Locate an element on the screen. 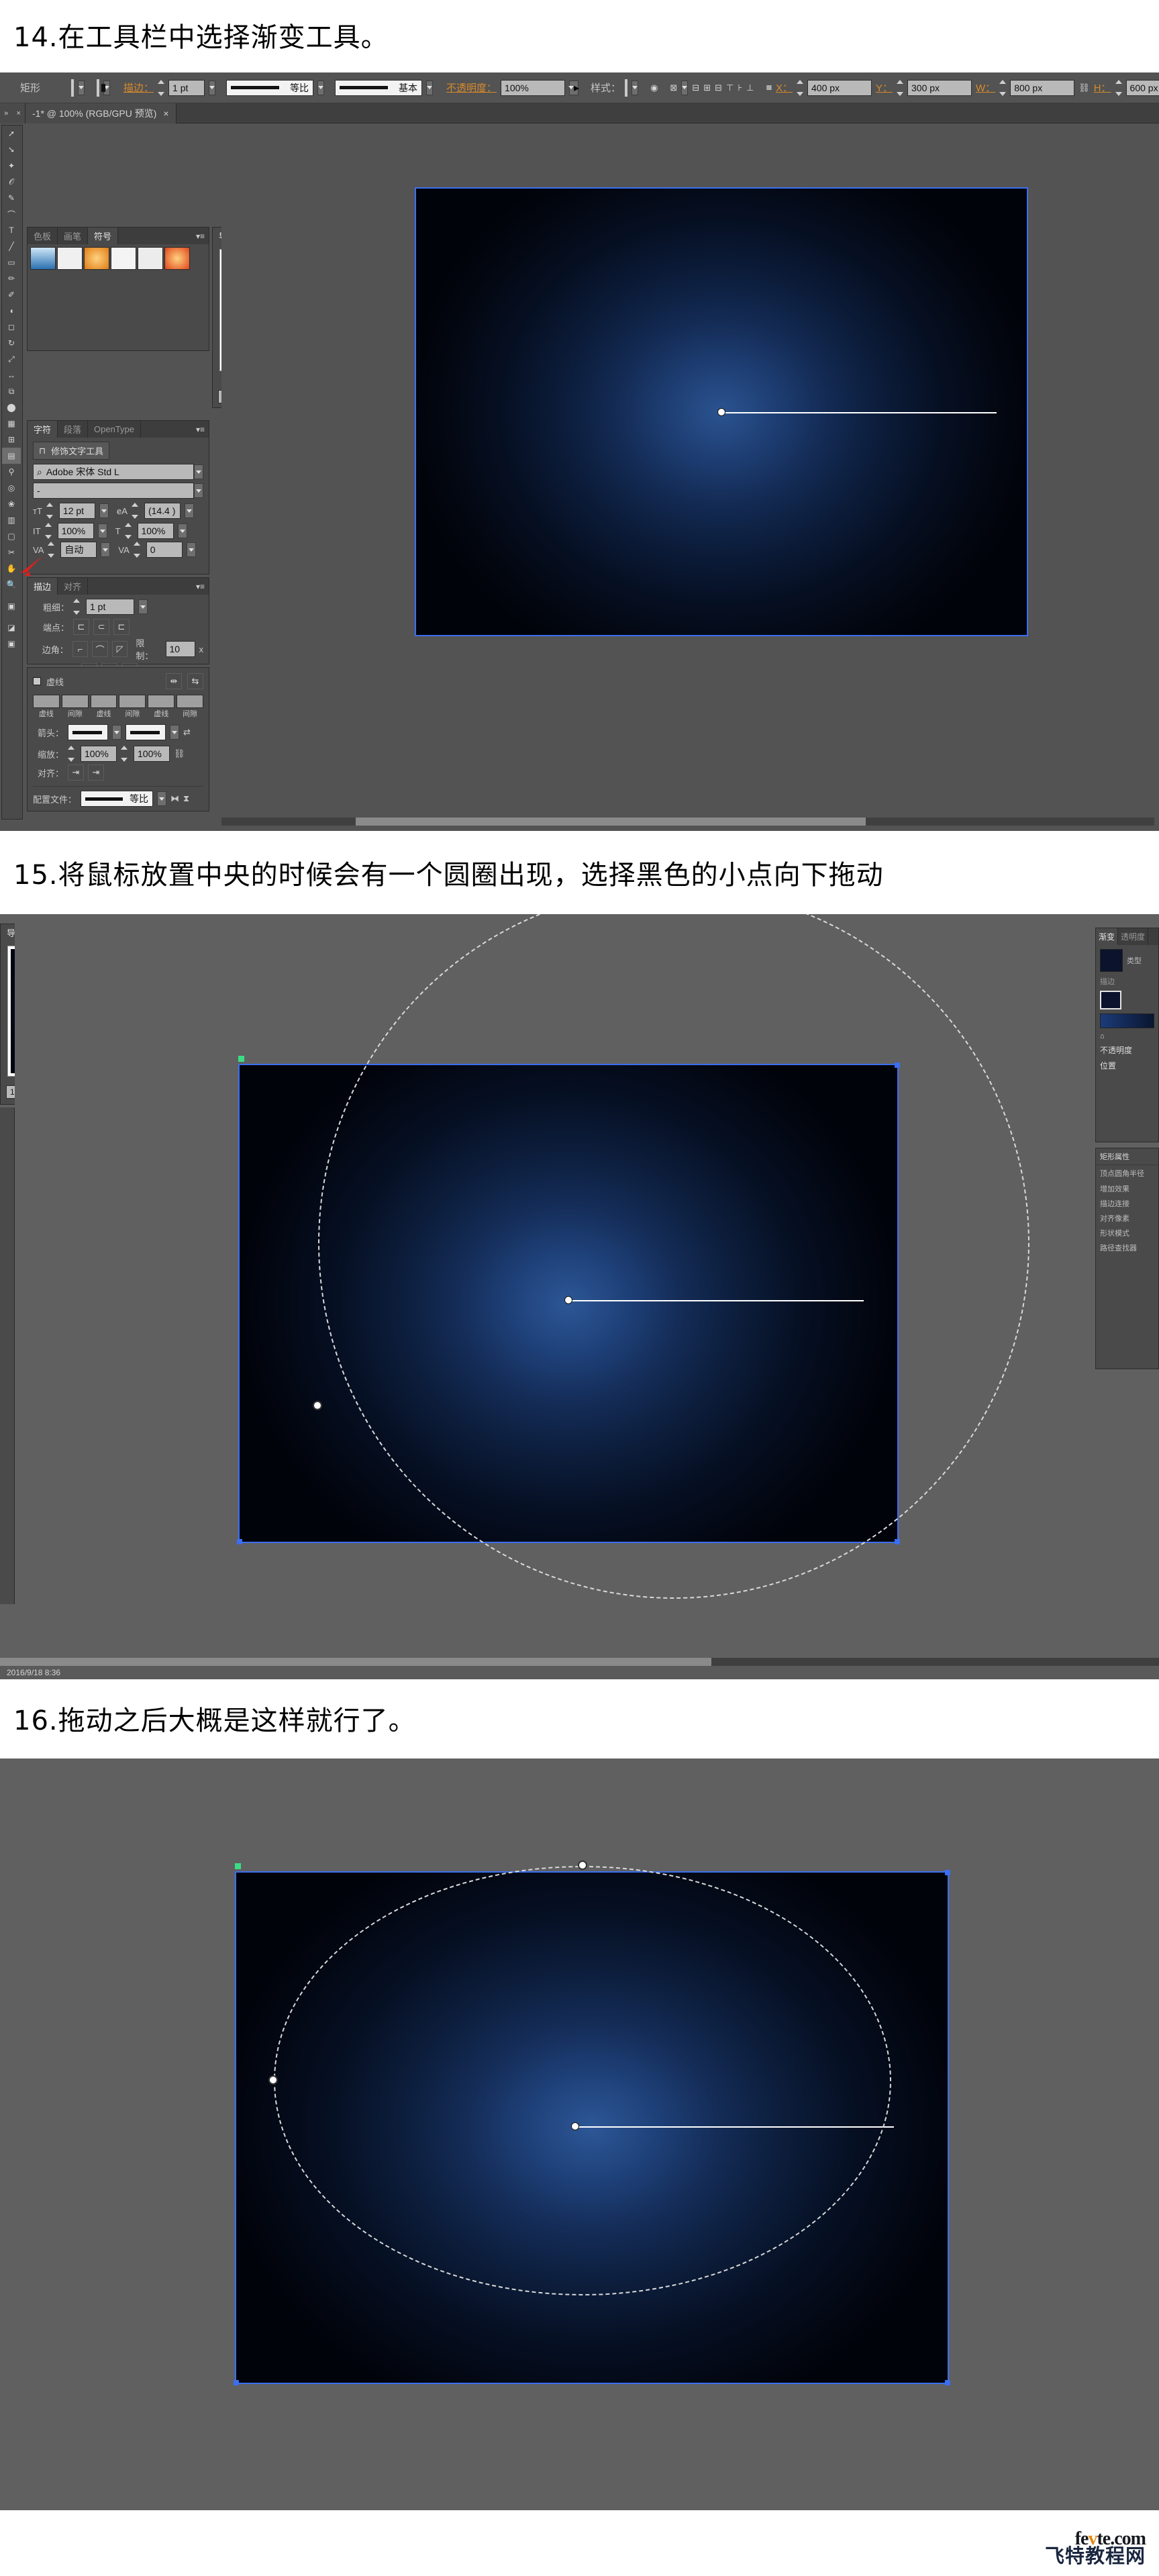  dashed-line-checkbox is located at coordinates (37, 681).